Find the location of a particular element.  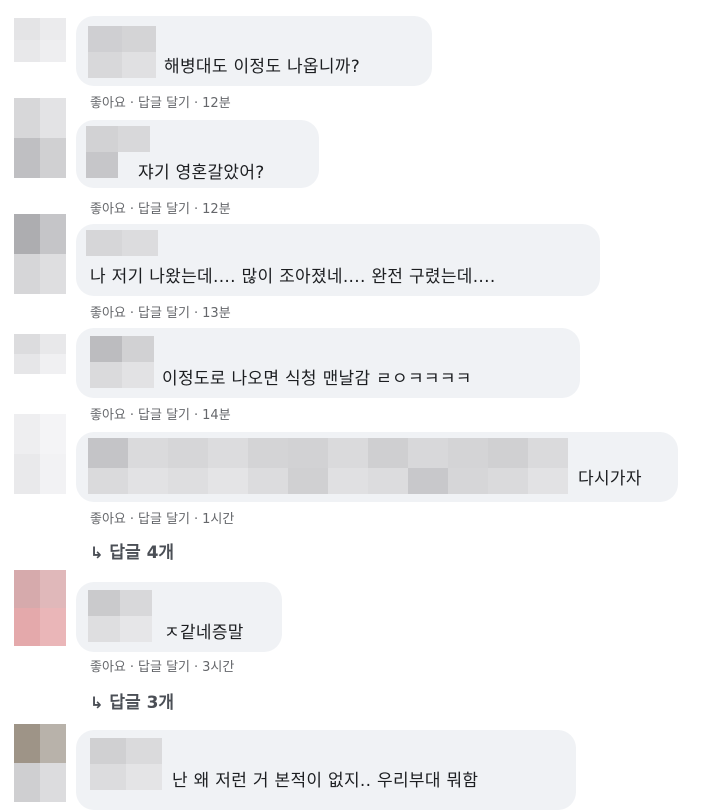

replies-count: 답글 4개 is located at coordinates (142, 553).